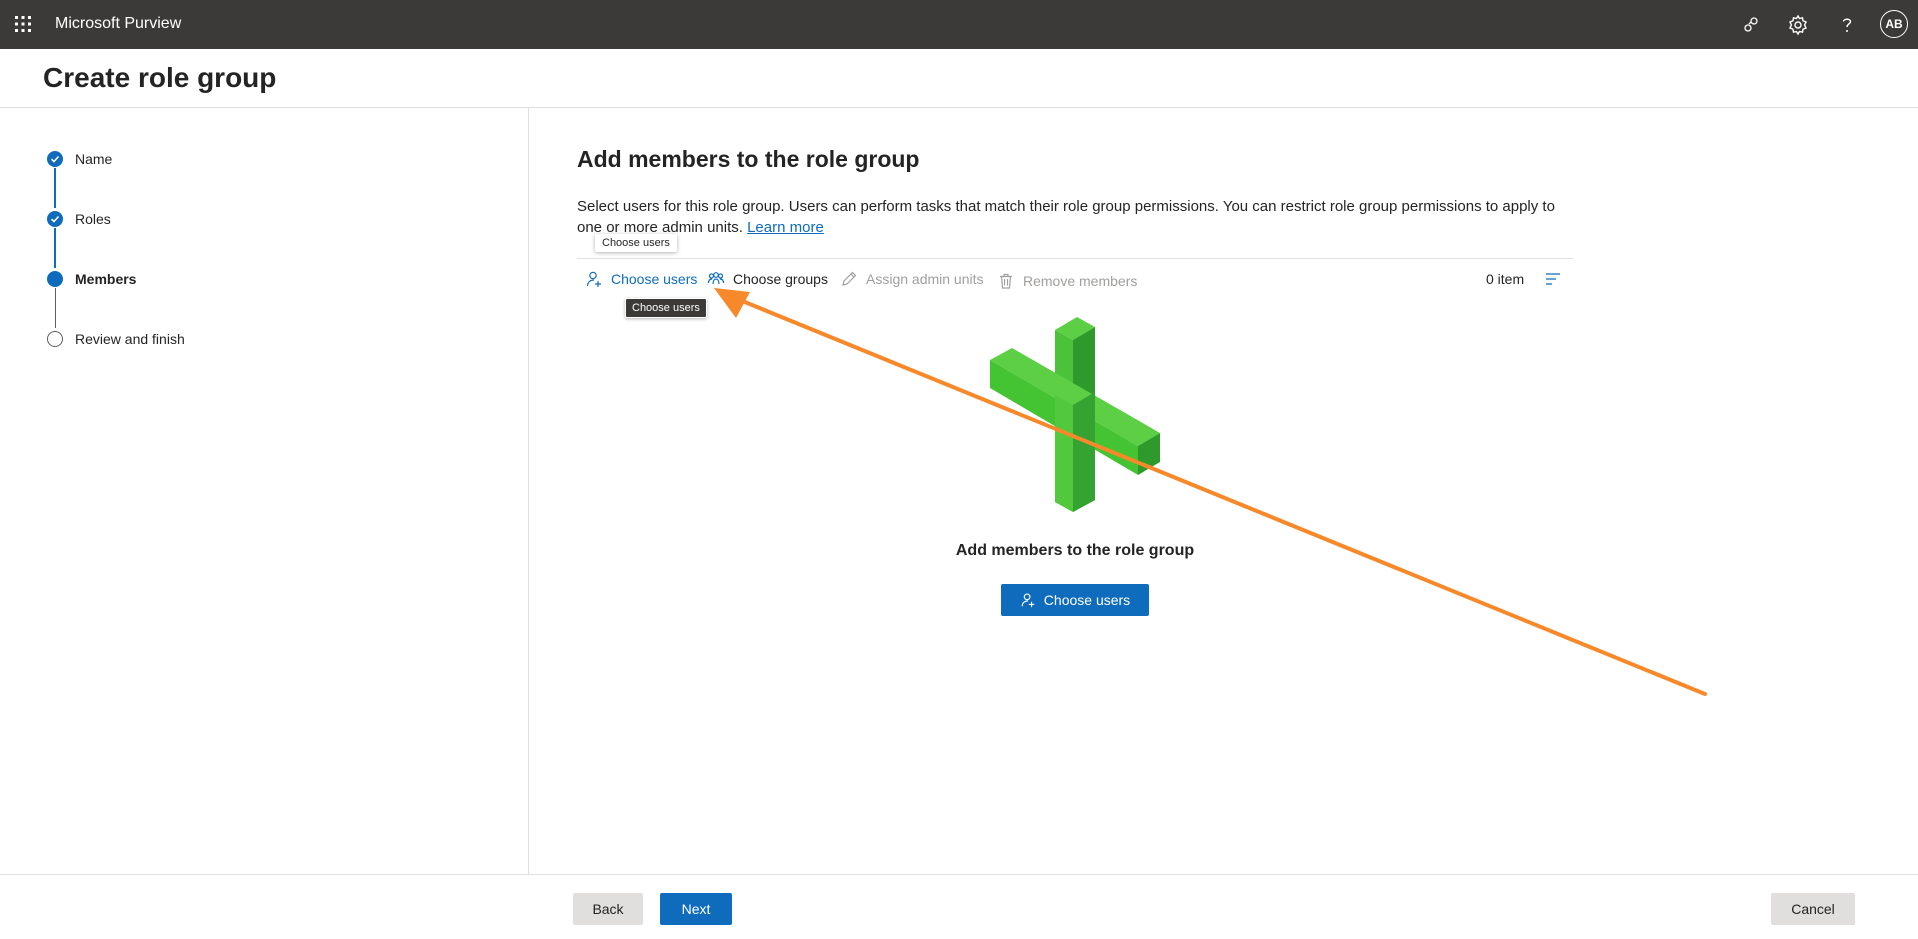 The image size is (1918, 939). Describe the element at coordinates (23, 24) in the screenshot. I see `app-launcher-icon` at that location.